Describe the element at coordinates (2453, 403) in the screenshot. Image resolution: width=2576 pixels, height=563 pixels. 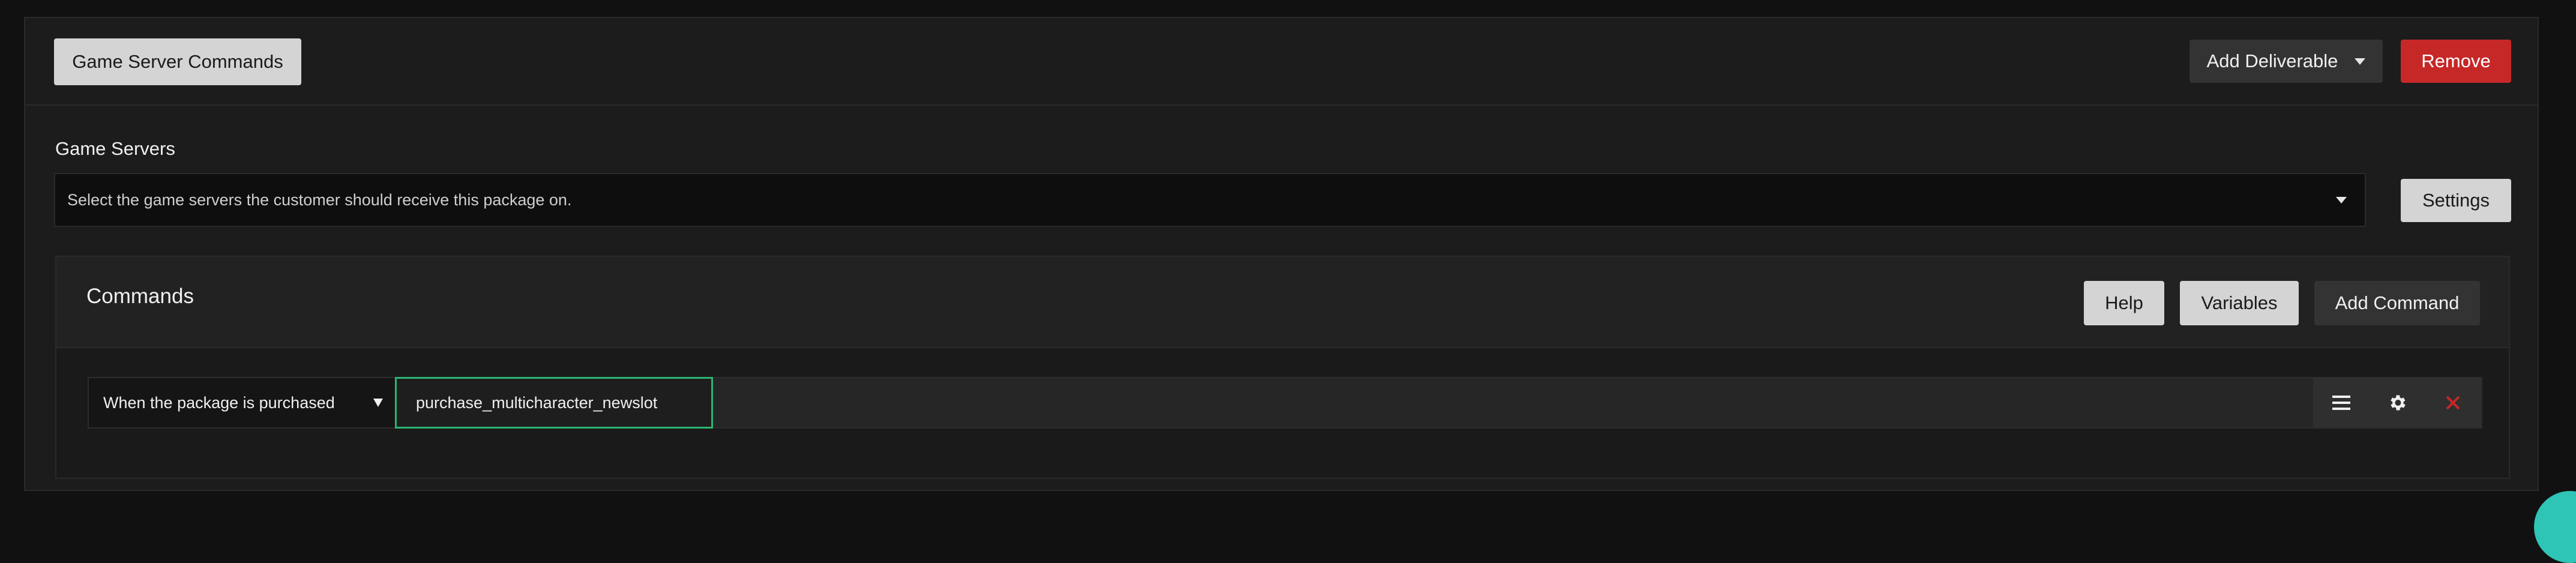
I see `close-icon` at that location.